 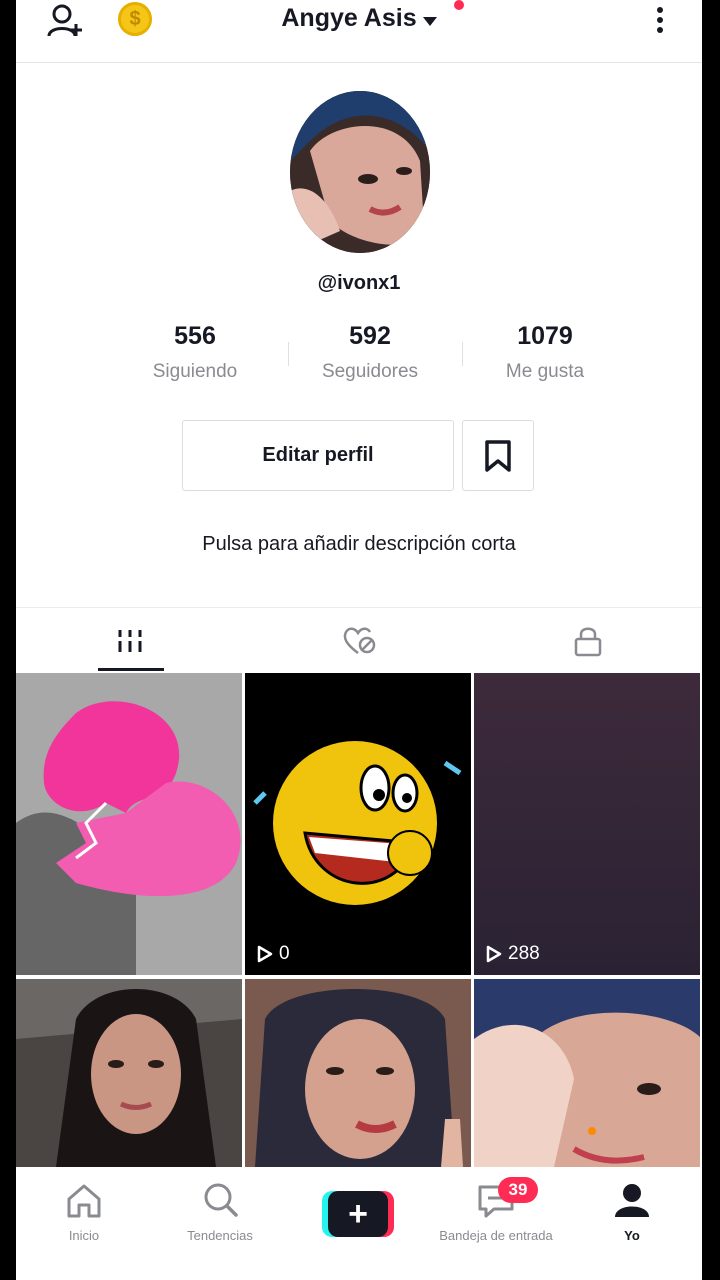 I want to click on account-switcher: Angye Asis, so click(x=359, y=18).